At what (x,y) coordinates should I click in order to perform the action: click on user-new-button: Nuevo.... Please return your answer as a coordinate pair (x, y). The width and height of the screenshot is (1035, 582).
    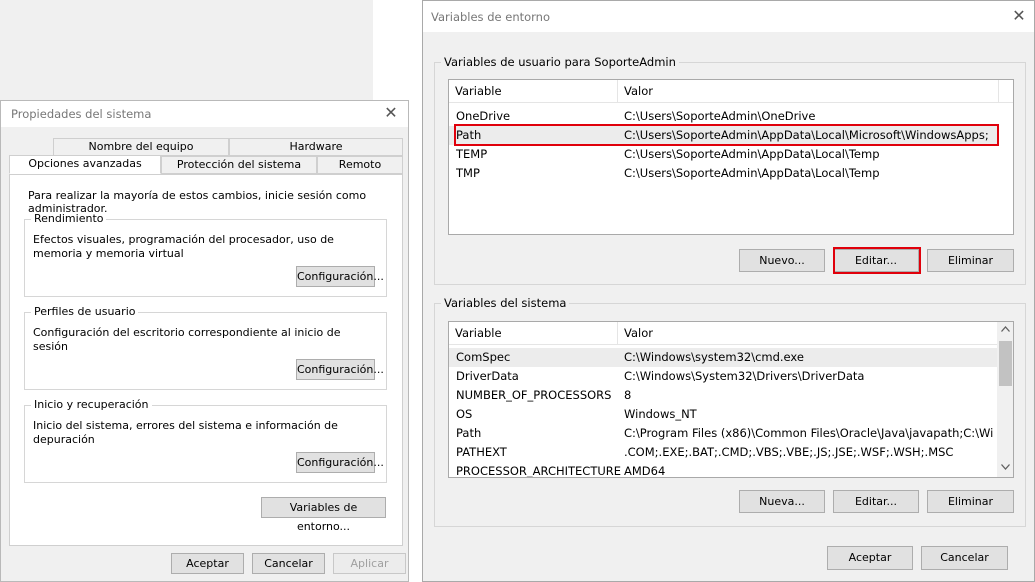
    Looking at the image, I should click on (782, 260).